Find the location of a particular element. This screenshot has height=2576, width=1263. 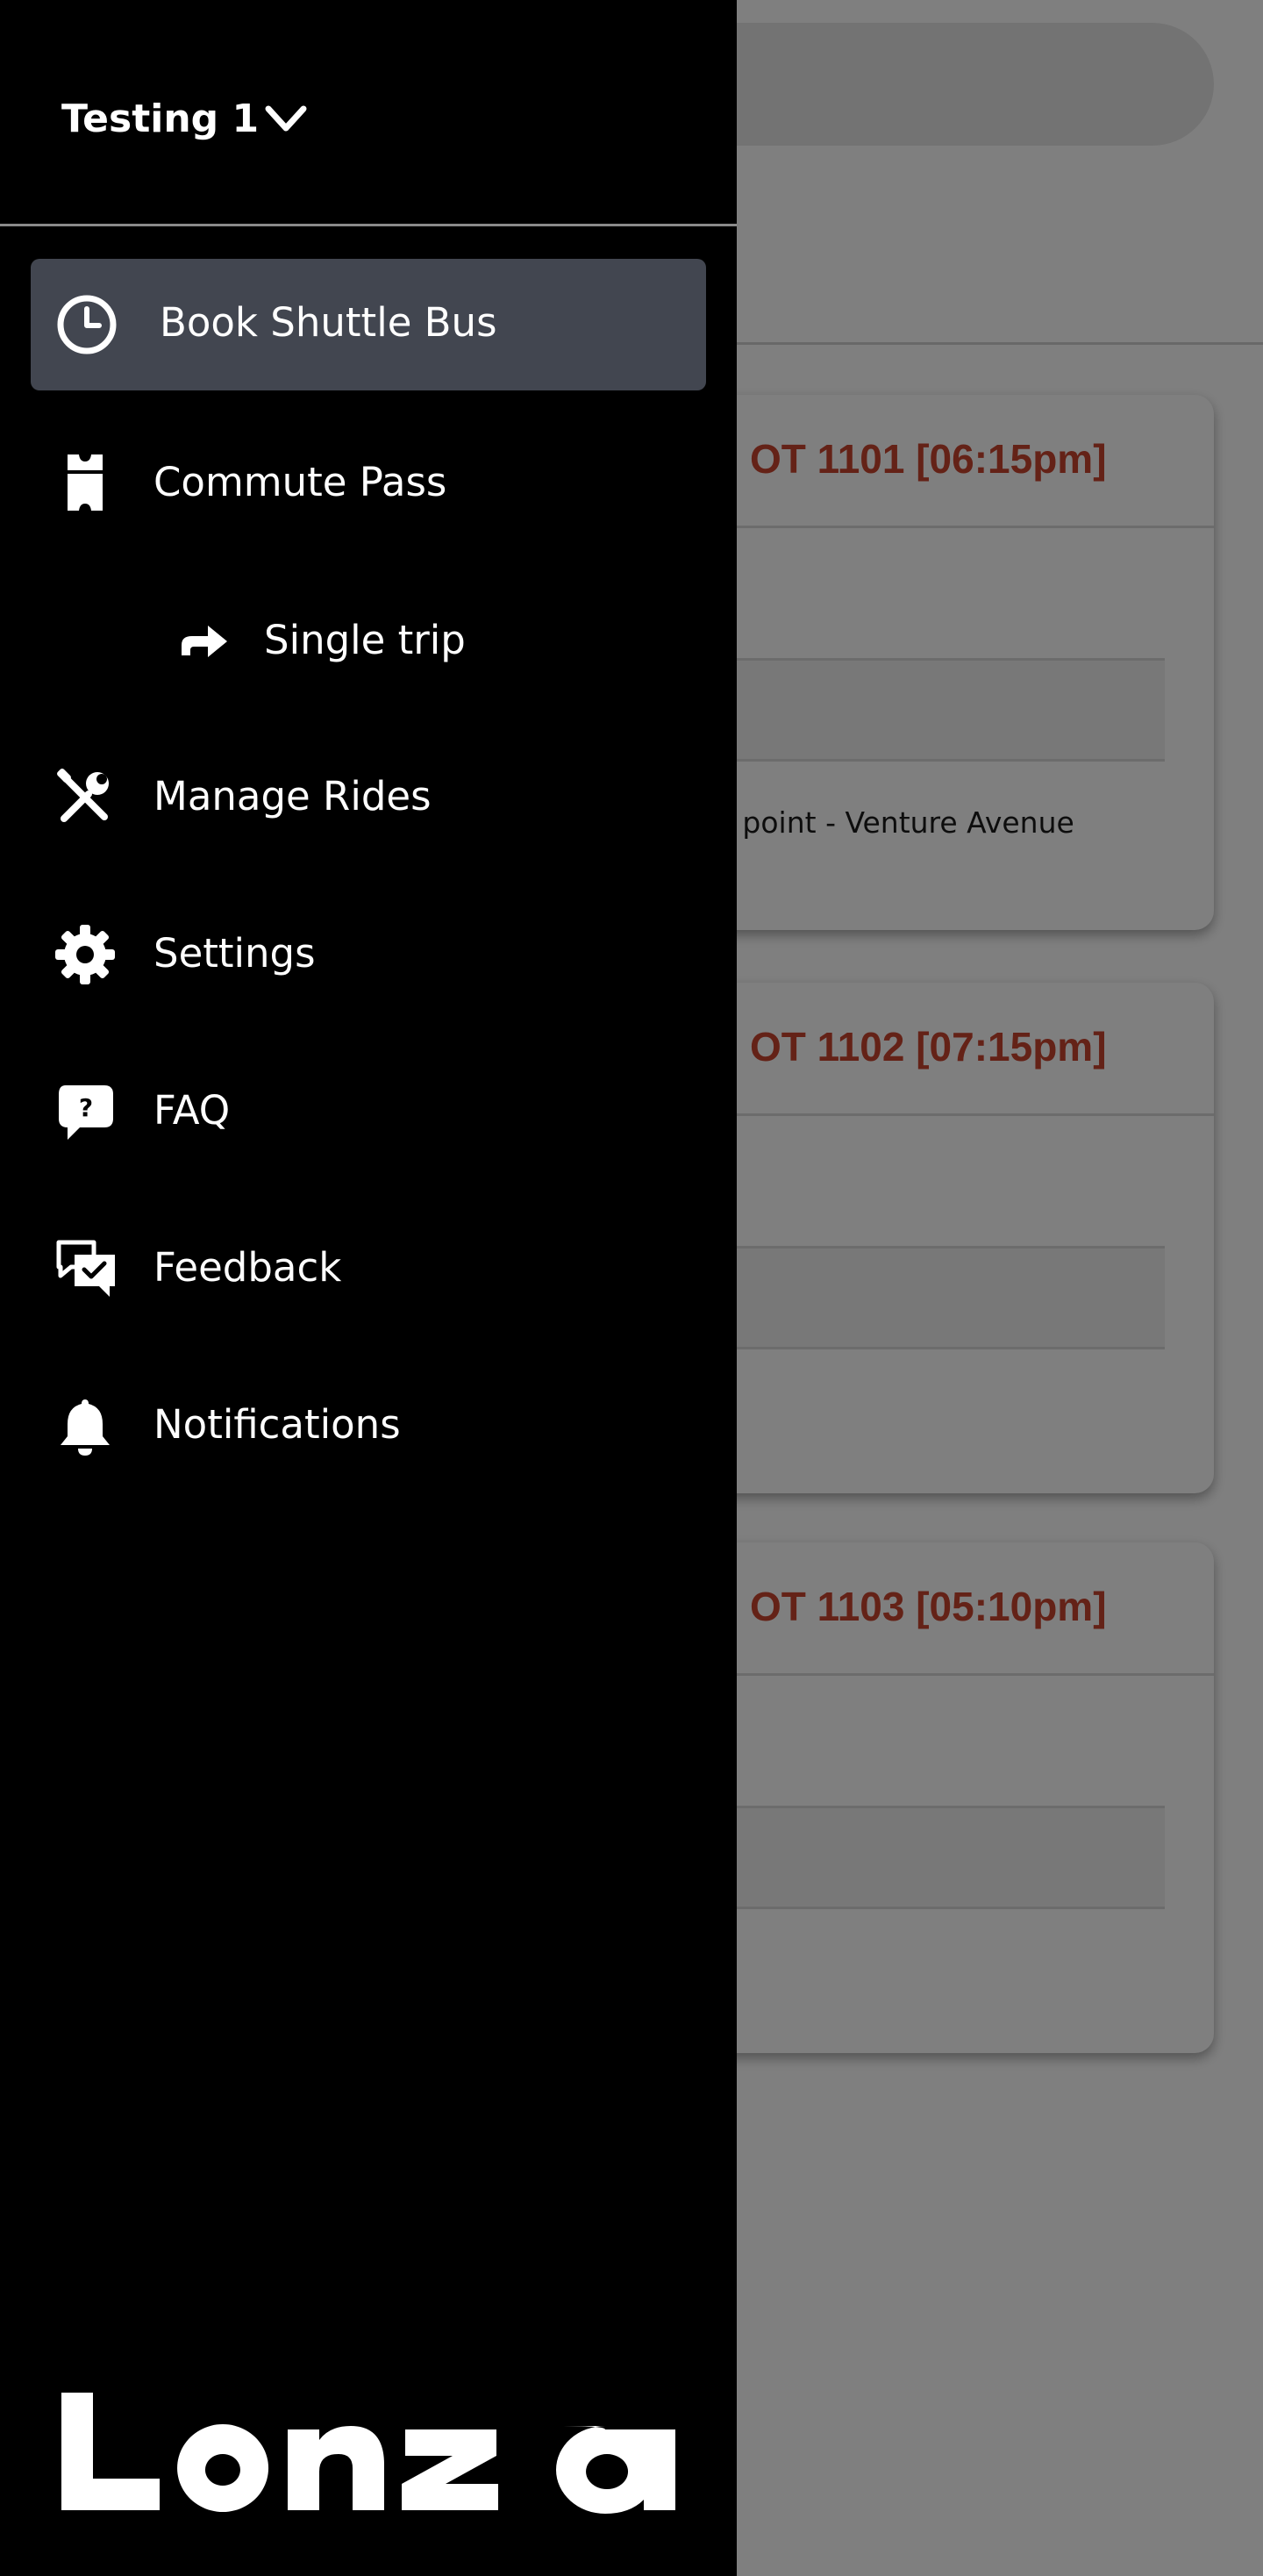

menu-item-book-shuttle-bus: Book Shuttle Bus is located at coordinates (368, 324).